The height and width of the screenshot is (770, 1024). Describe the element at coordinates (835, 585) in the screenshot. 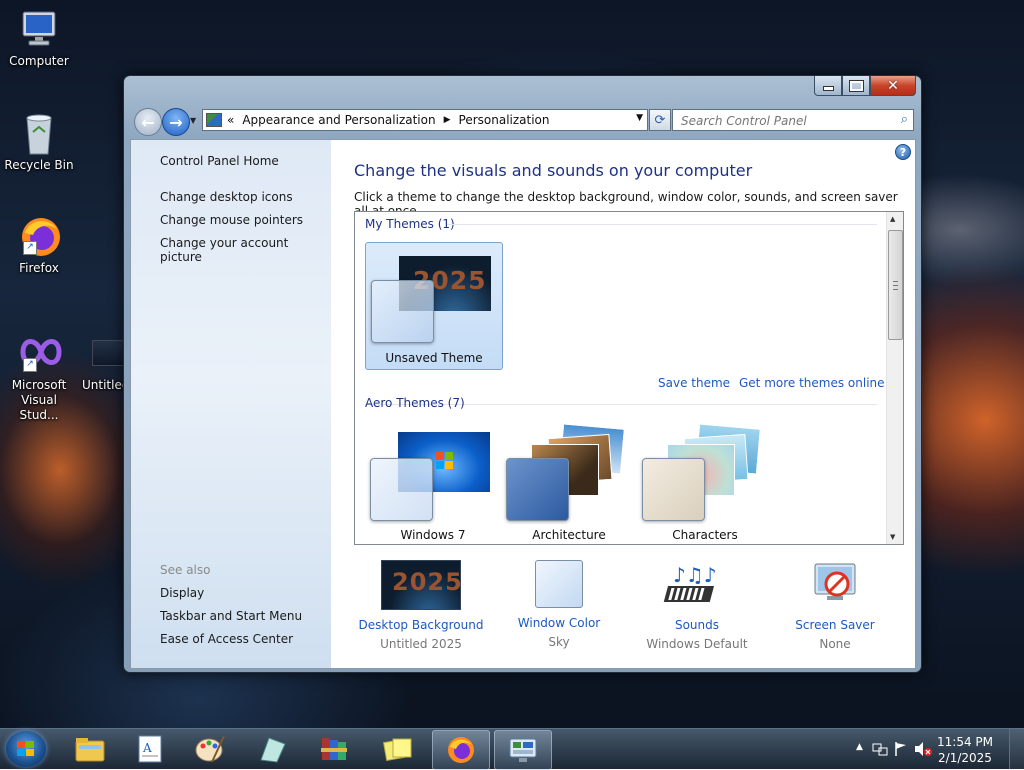

I see `screen-saver-icon` at that location.